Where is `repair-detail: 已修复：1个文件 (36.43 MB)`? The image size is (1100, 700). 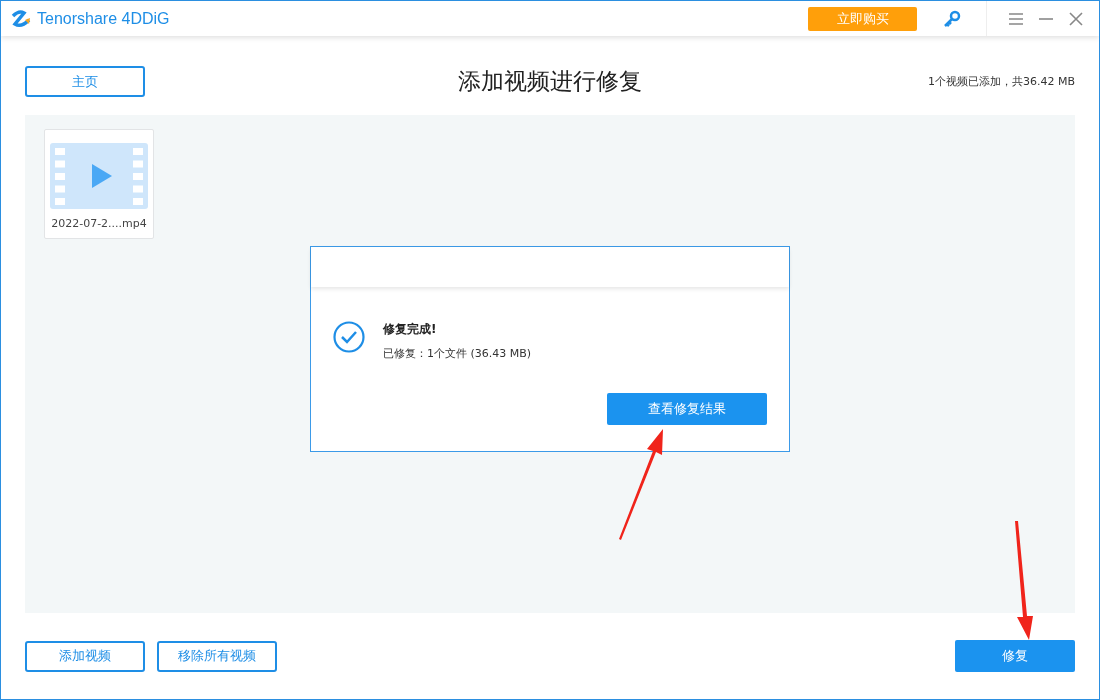 repair-detail: 已修复：1个文件 (36.43 MB) is located at coordinates (457, 353).